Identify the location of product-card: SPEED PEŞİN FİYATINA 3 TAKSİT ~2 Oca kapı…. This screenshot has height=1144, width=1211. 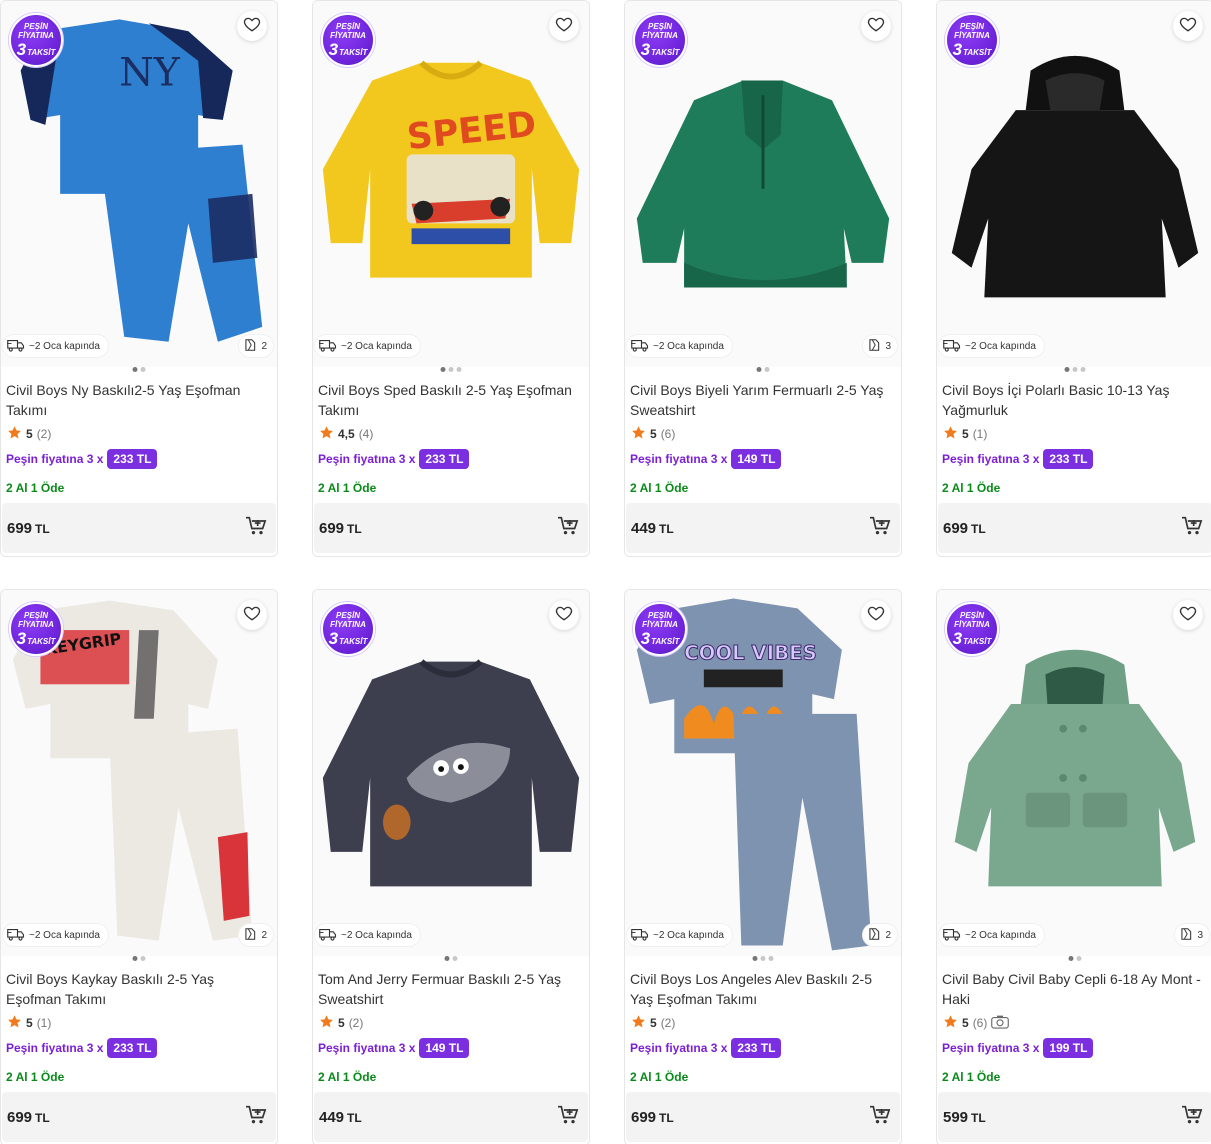
(451, 278).